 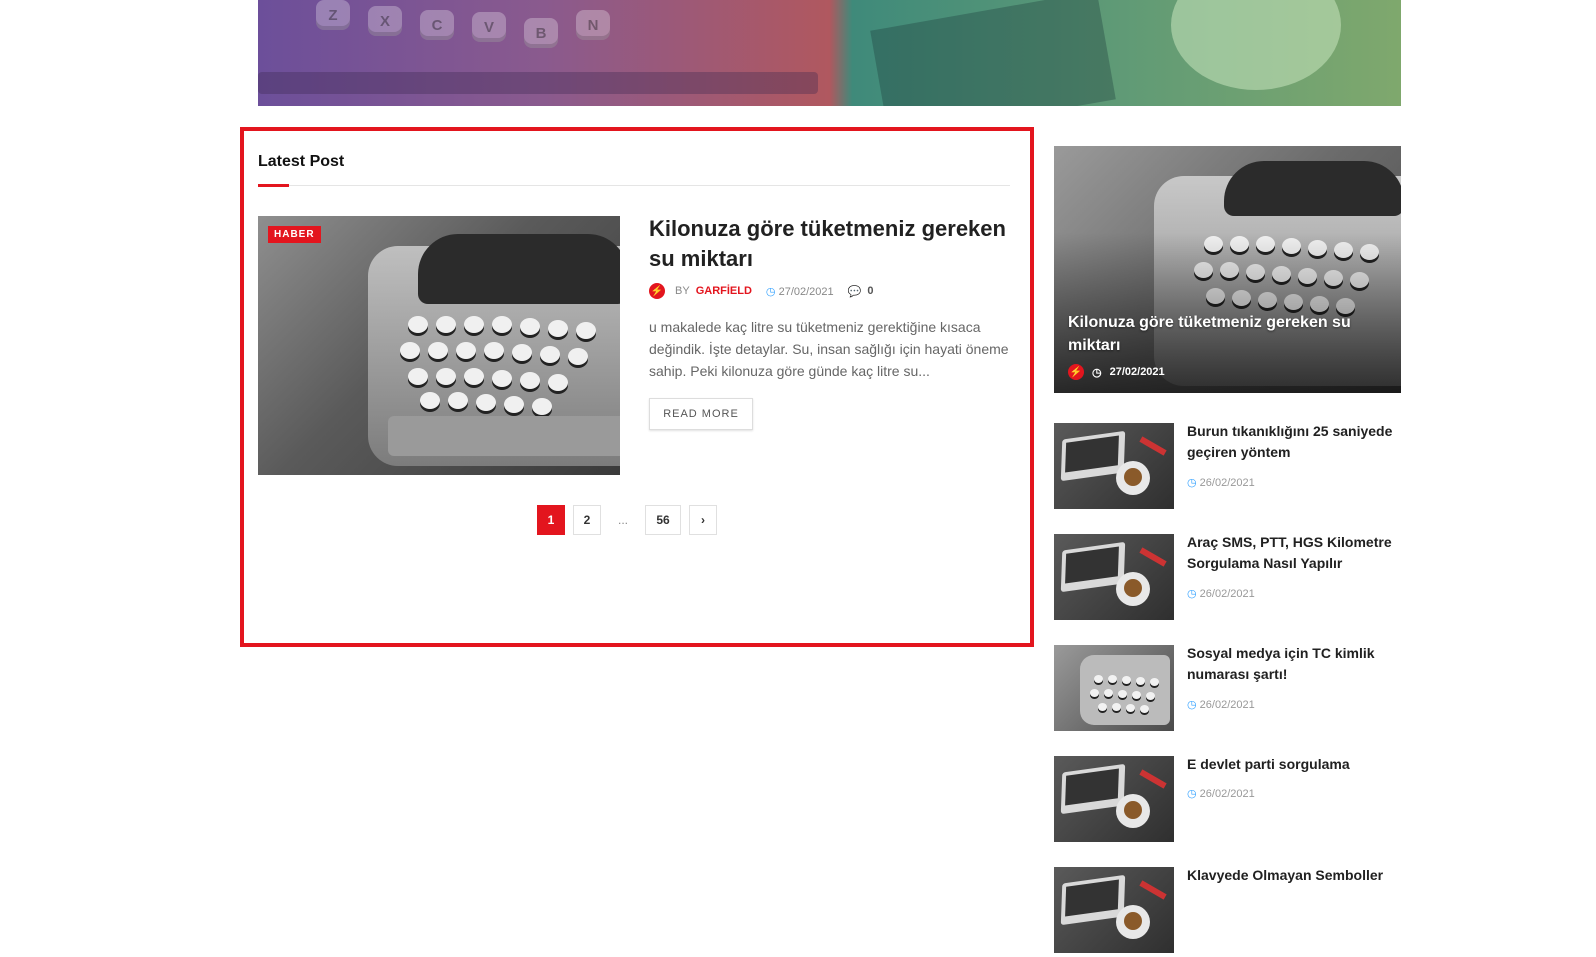 What do you see at coordinates (587, 520) in the screenshot?
I see `page-2-button: 2` at bounding box center [587, 520].